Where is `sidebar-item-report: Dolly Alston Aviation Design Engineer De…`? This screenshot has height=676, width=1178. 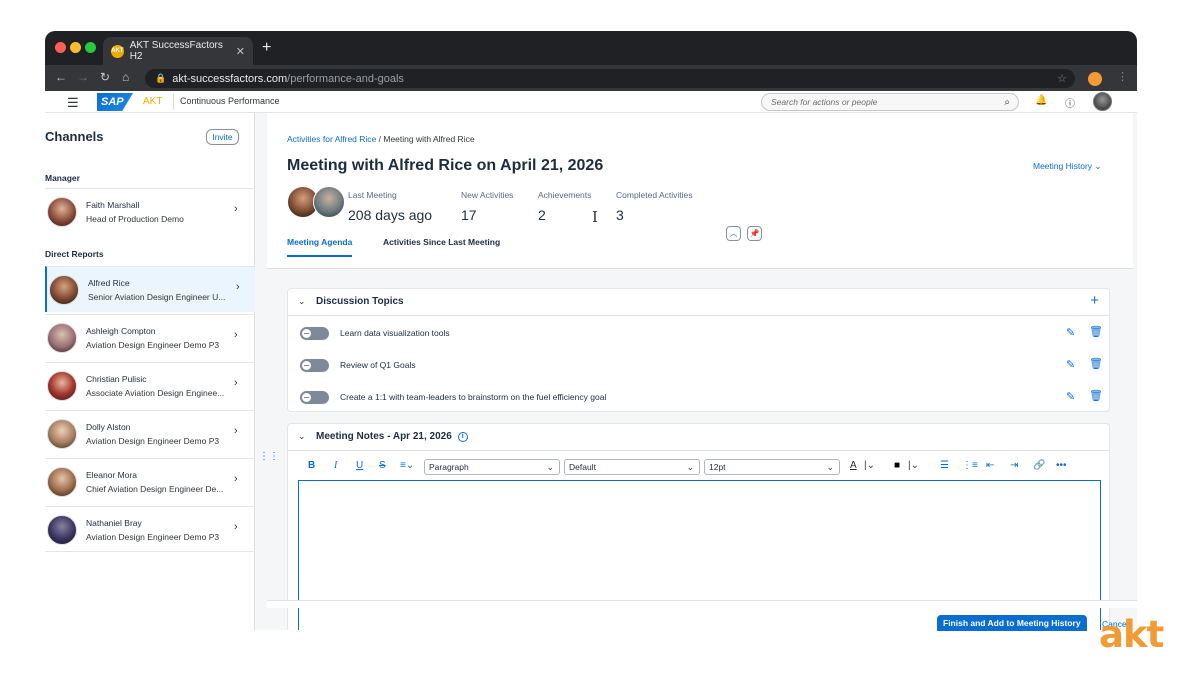
sidebar-item-report: Dolly Alston Aviation Design Engineer De… is located at coordinates (150, 433).